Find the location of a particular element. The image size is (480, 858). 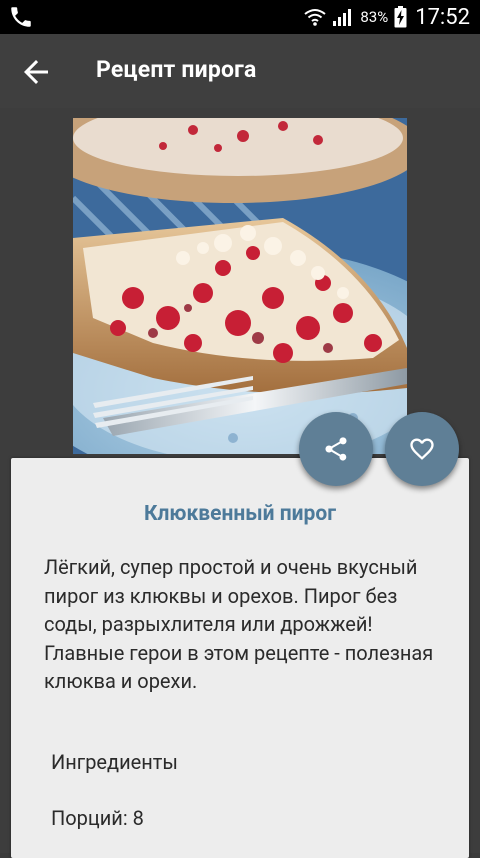

share-button is located at coordinates (336, 449).